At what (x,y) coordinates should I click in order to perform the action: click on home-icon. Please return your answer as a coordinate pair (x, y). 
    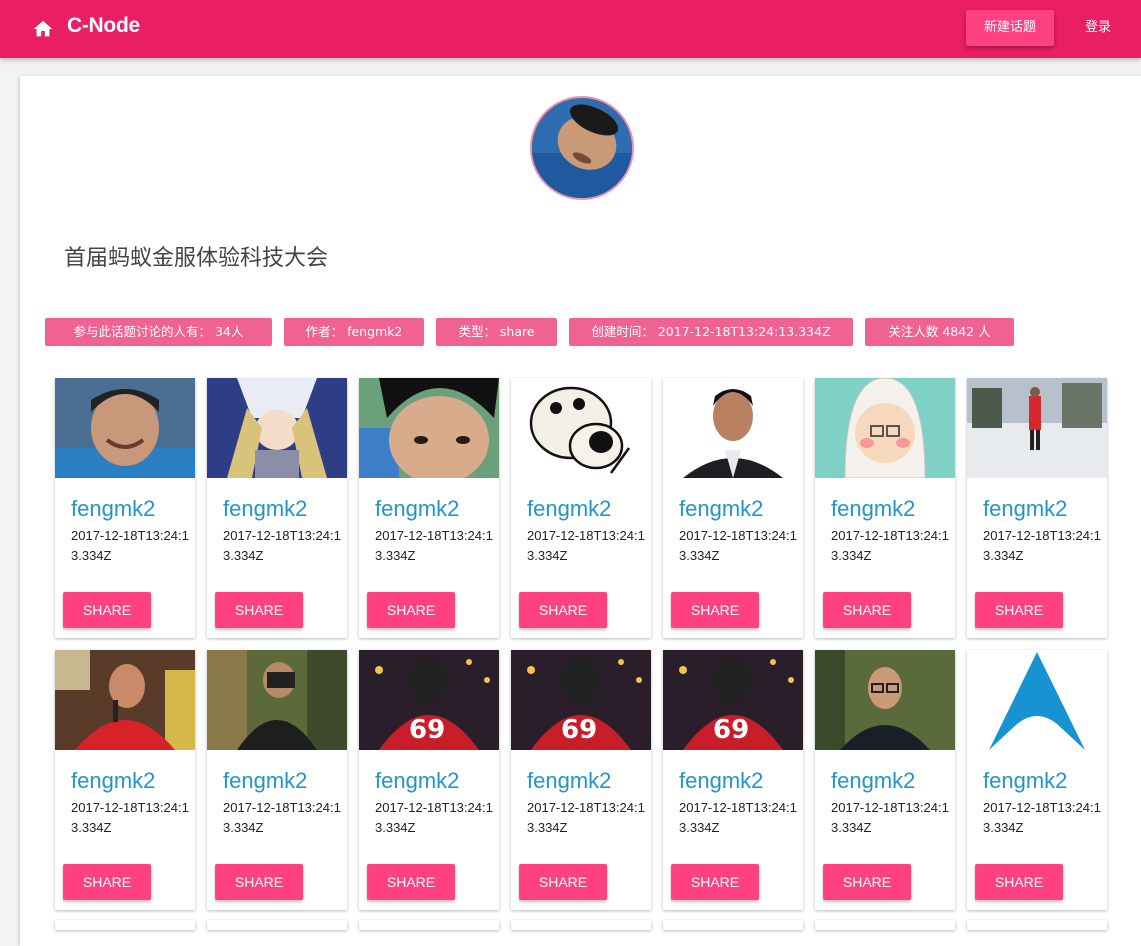
    Looking at the image, I should click on (43, 29).